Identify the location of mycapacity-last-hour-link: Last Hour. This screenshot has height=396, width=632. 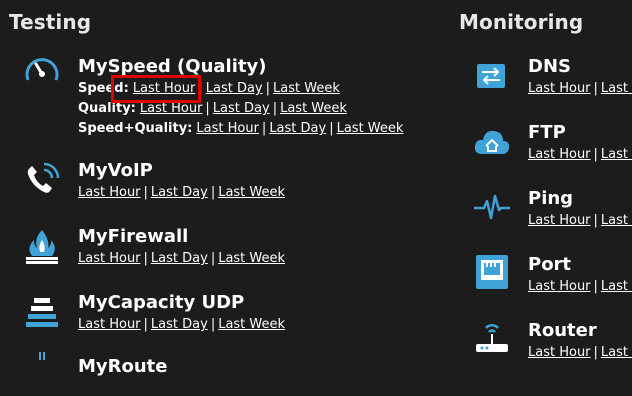
(109, 324).